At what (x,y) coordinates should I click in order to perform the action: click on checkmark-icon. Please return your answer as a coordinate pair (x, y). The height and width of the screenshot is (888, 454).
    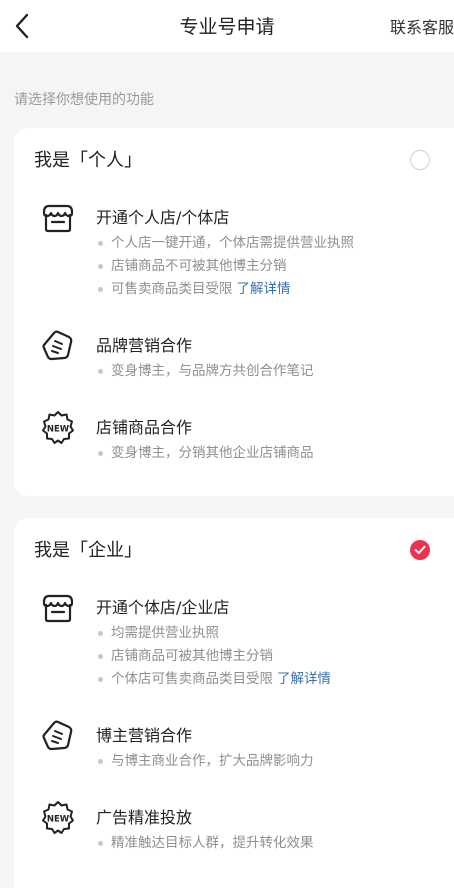
    Looking at the image, I should click on (420, 549).